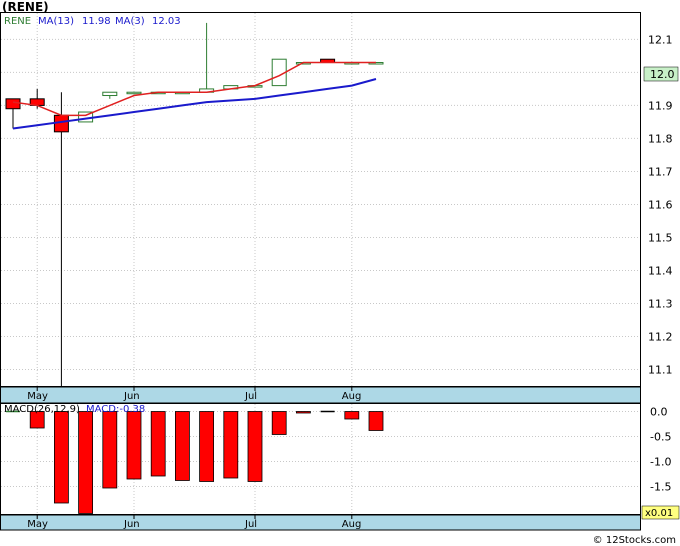 This screenshot has width=680, height=546. What do you see at coordinates (131, 524) in the screenshot?
I see `macd-x-tick-label: Jun` at bounding box center [131, 524].